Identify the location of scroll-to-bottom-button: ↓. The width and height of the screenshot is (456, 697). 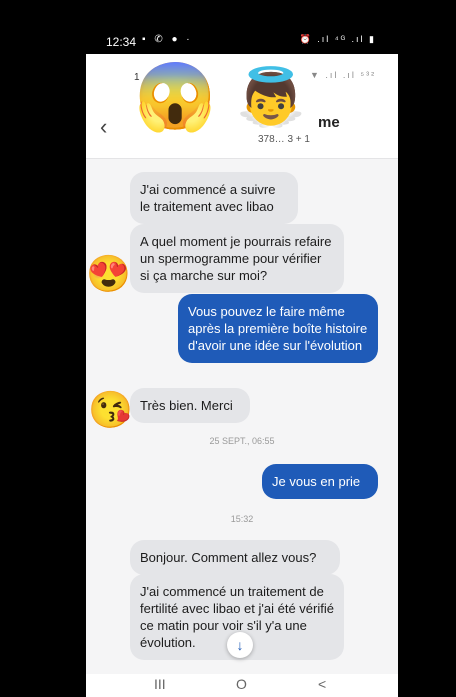
(240, 645).